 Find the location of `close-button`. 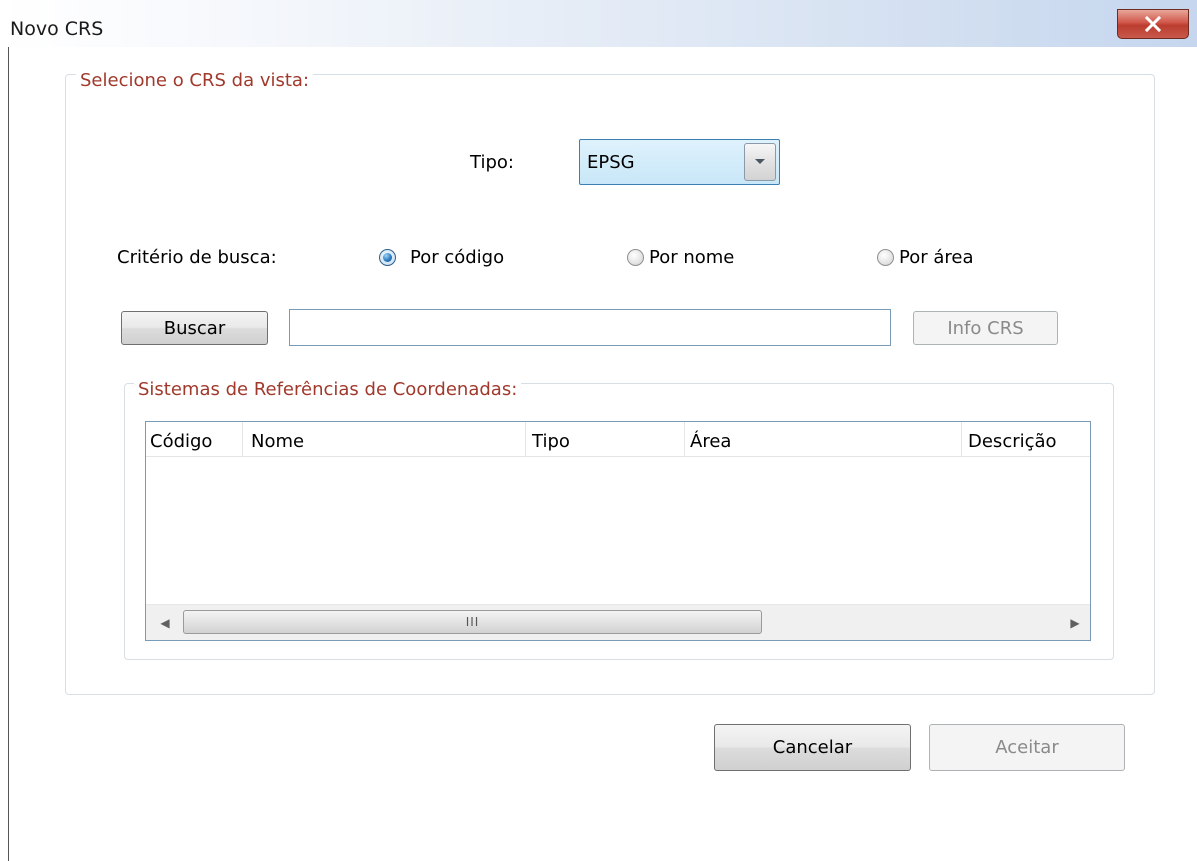

close-button is located at coordinates (1153, 24).